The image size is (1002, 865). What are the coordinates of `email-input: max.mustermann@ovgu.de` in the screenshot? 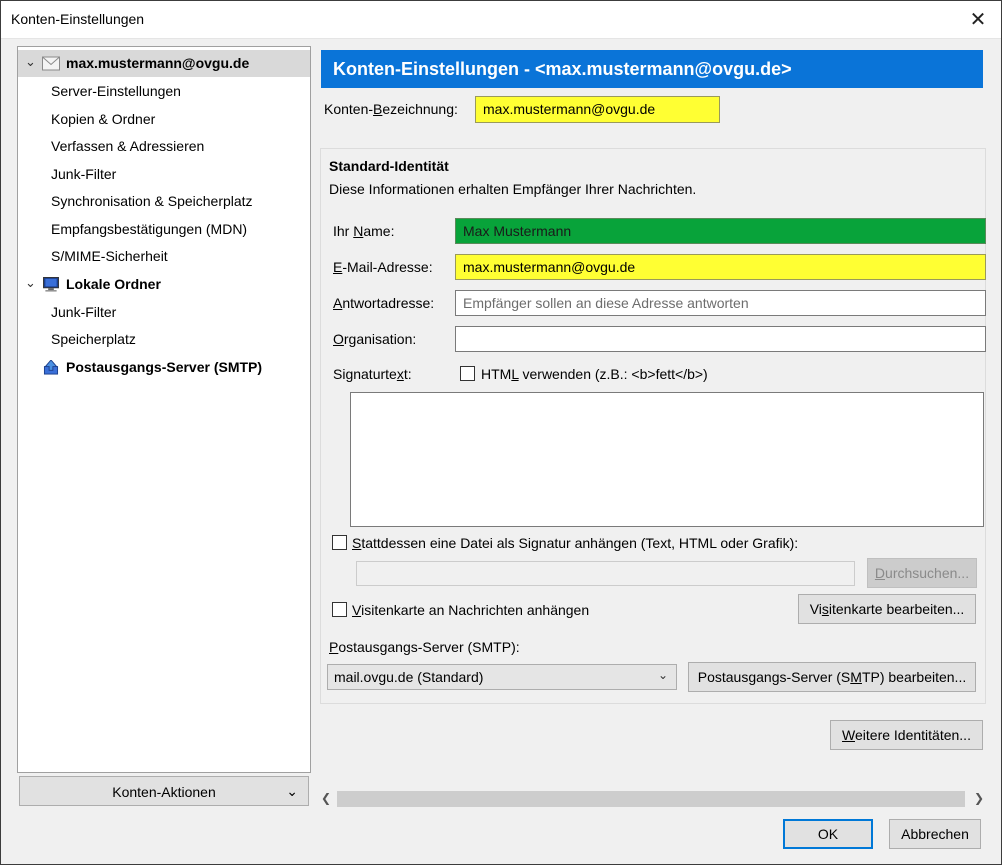 It's located at (720, 267).